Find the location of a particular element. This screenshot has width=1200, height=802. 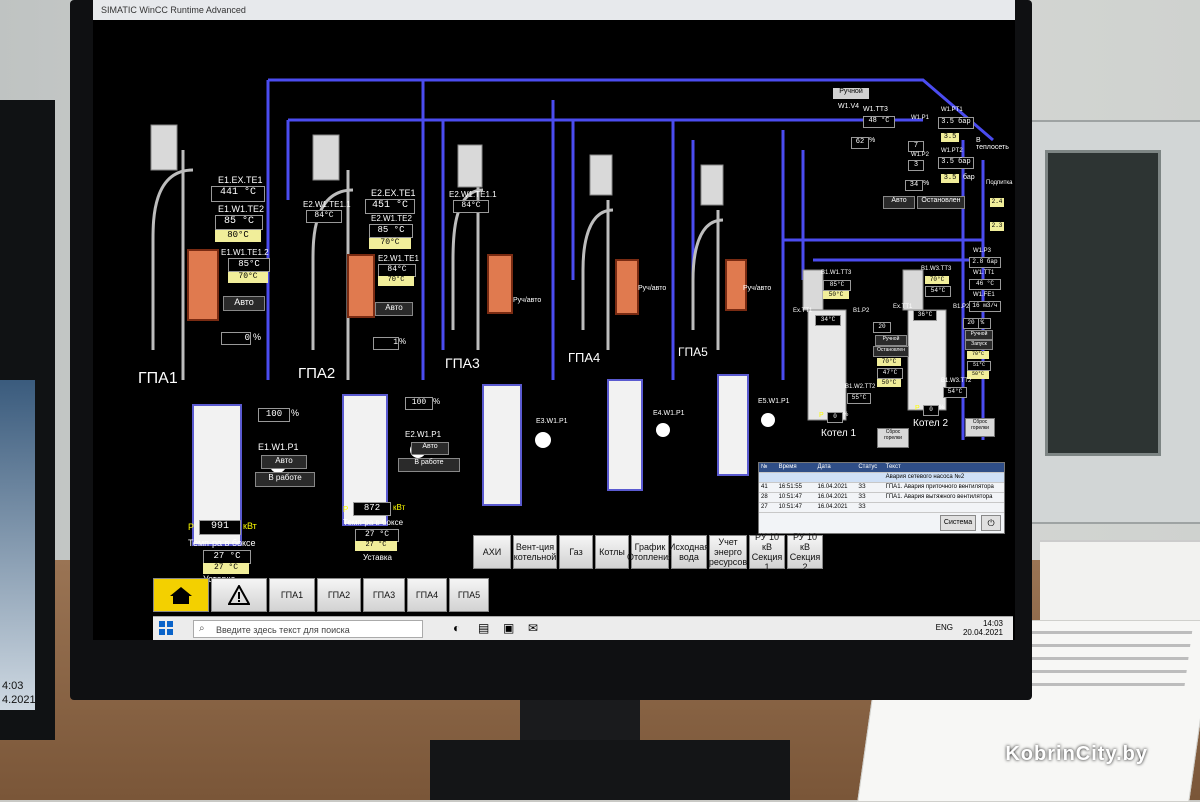

gpa1-valve: 0 is located at coordinates (236, 338).